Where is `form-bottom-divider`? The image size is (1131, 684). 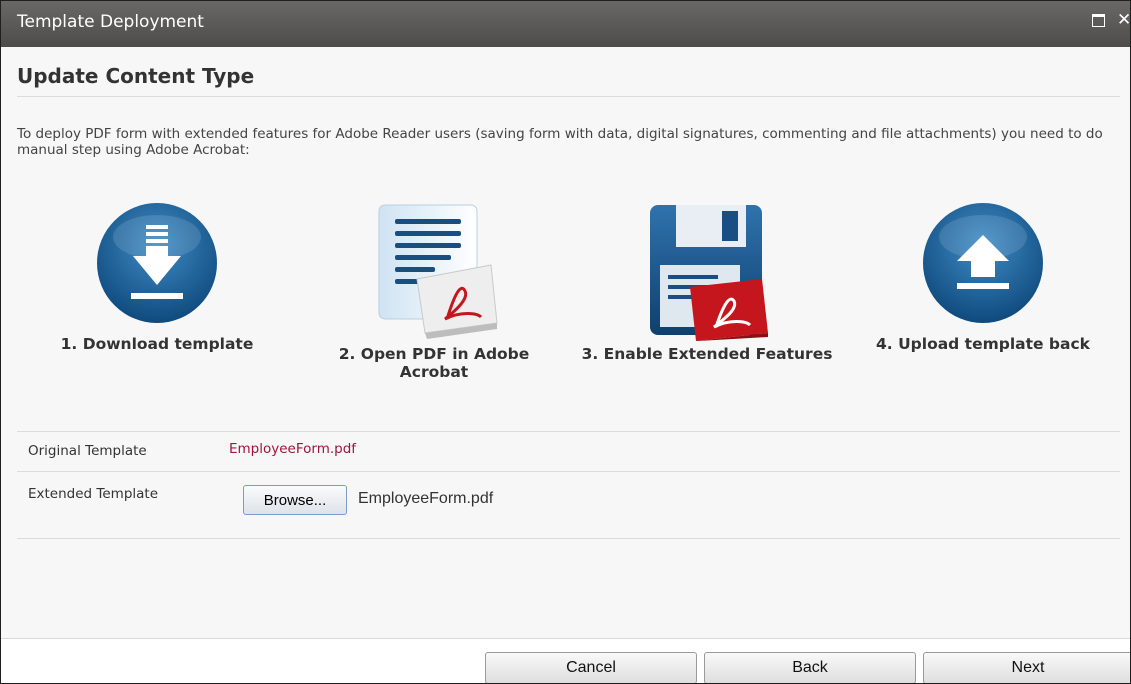
form-bottom-divider is located at coordinates (568, 538).